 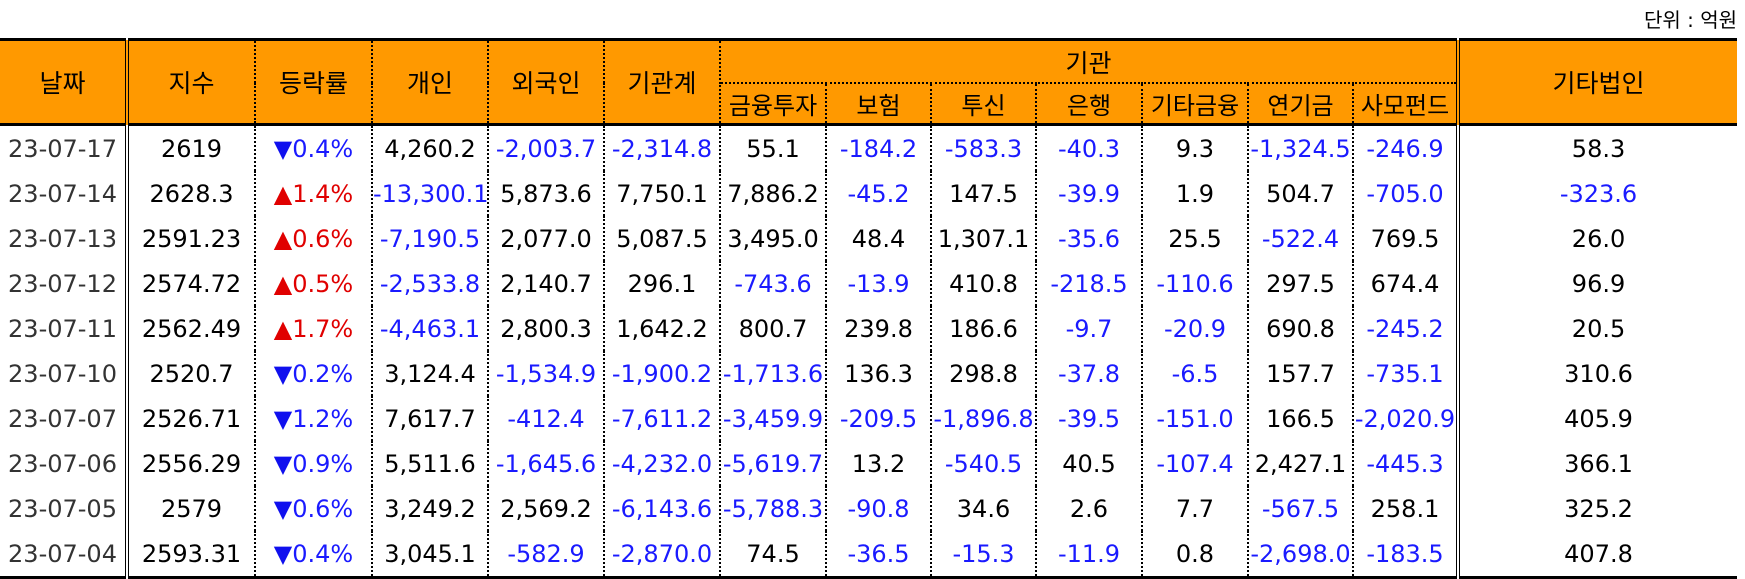 I want to click on header-individual: 개인, so click(x=430, y=82).